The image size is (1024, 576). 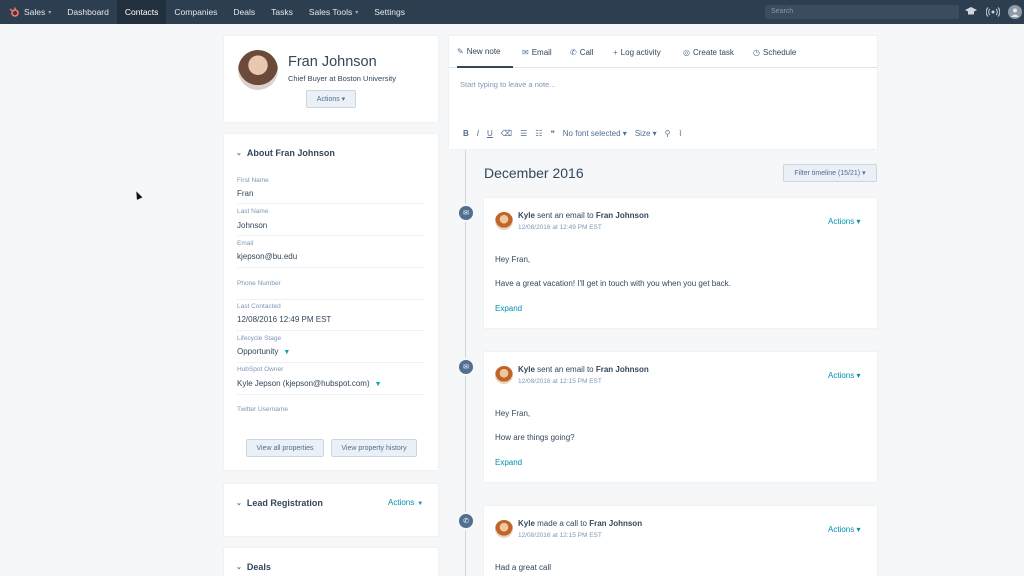 I want to click on numbered-list-icon: ☷, so click(x=538, y=133).